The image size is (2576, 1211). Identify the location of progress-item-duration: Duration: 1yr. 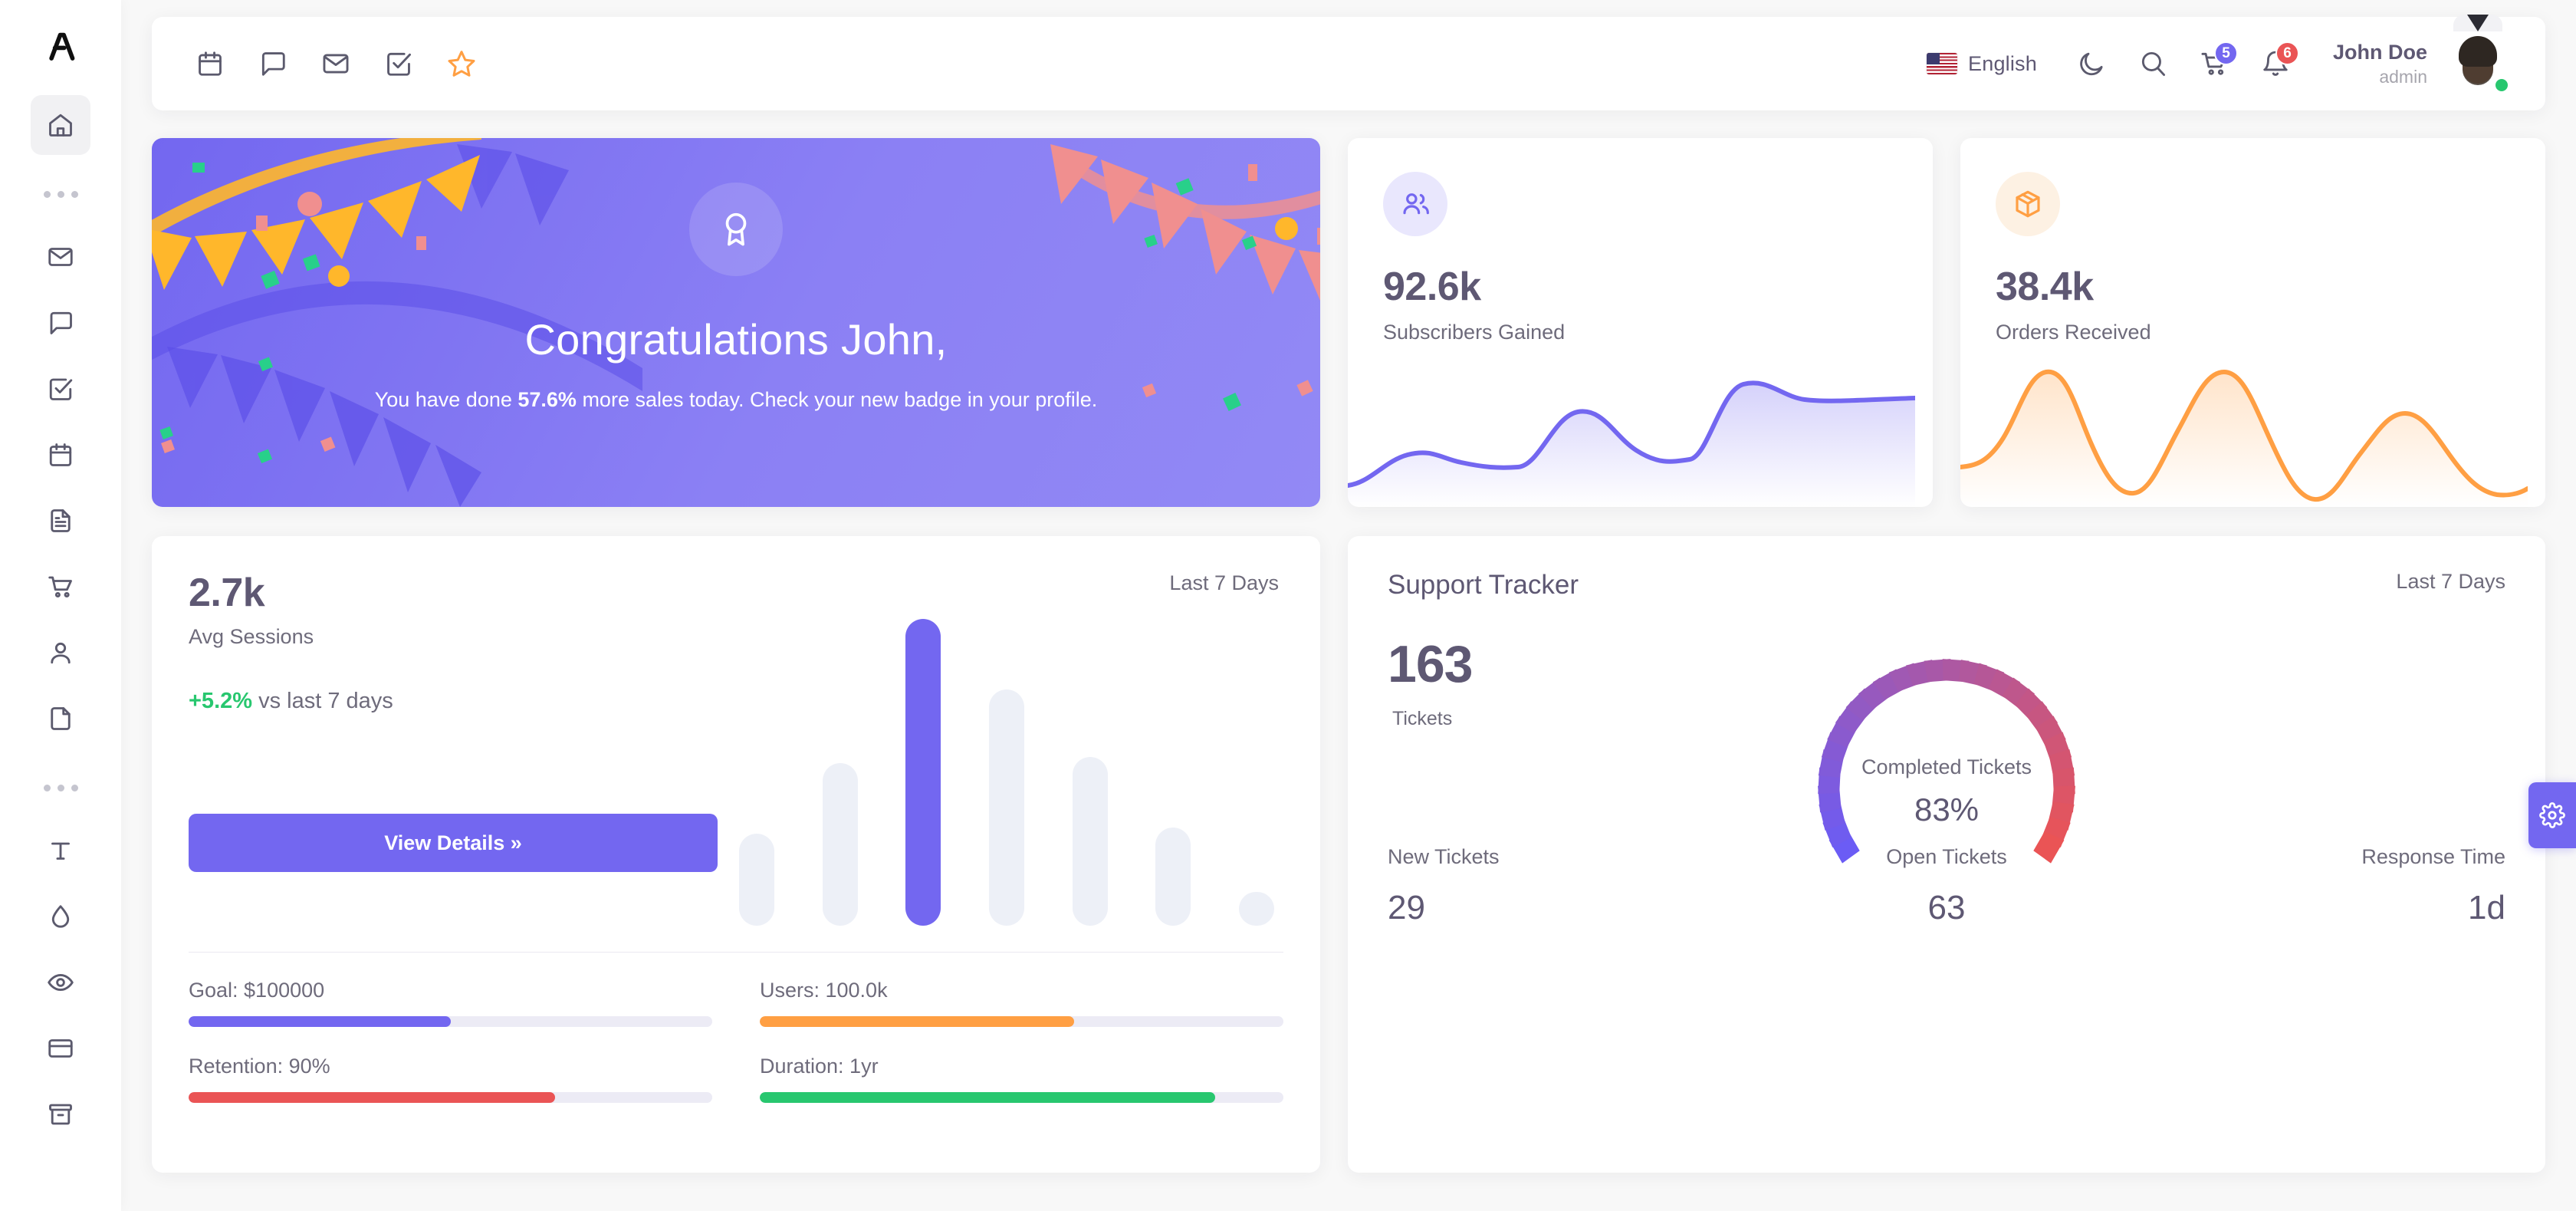
(1021, 1079).